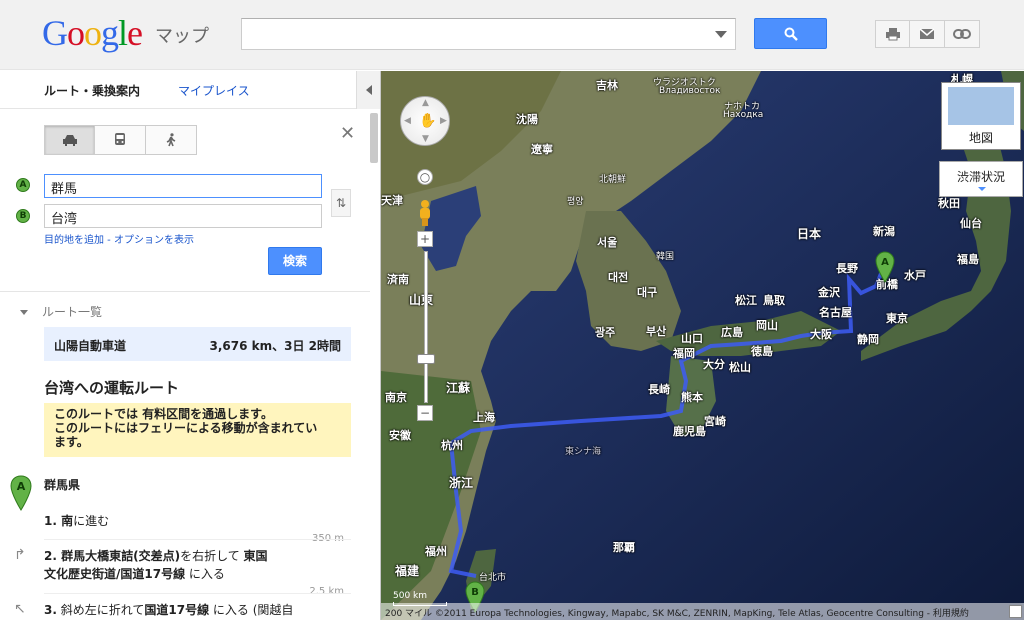 The image size is (1024, 620). Describe the element at coordinates (421, 300) in the screenshot. I see `map-label: 山東` at that location.